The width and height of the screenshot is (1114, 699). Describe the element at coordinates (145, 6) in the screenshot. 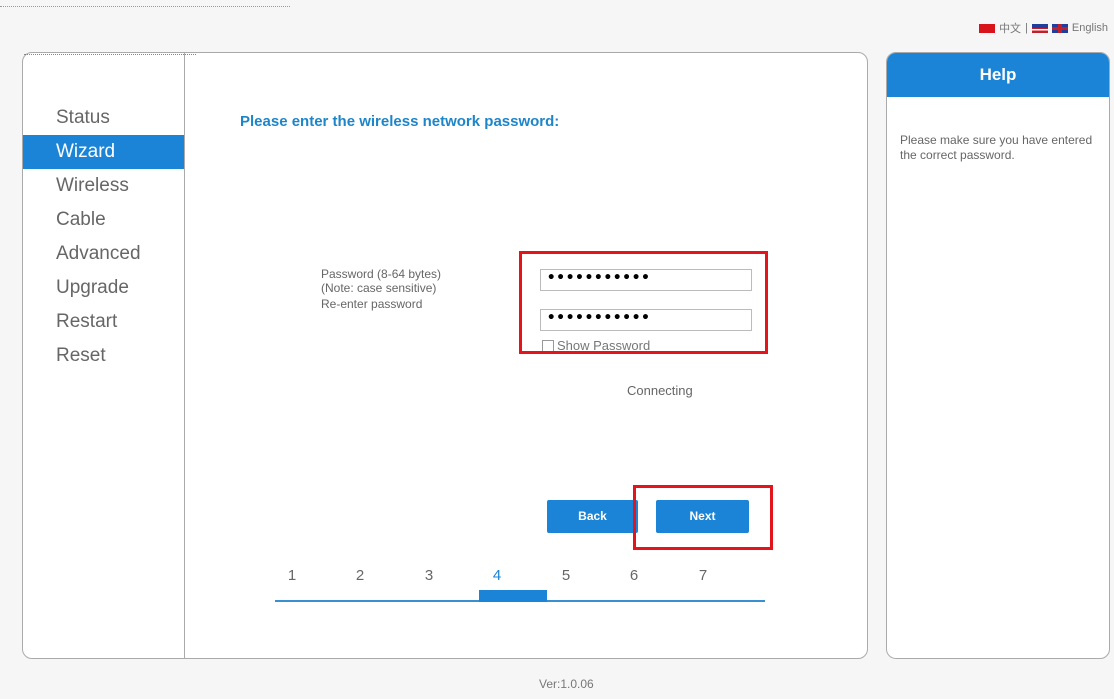

I see `top-dotted-line` at that location.